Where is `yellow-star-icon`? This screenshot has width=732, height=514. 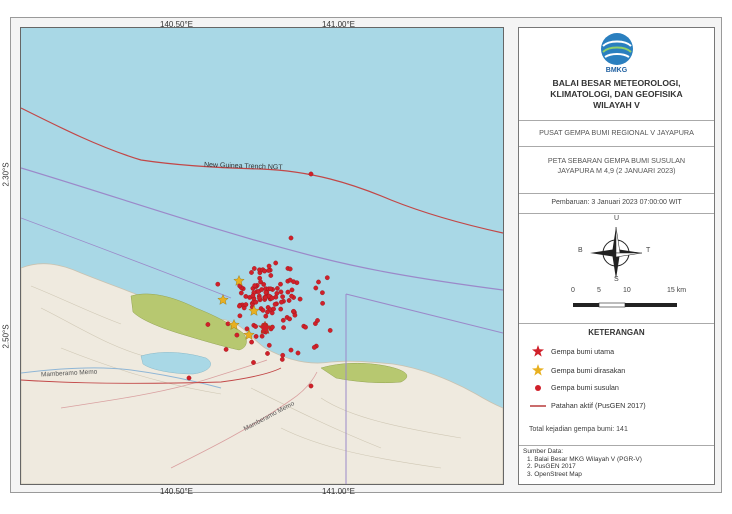
yellow-star-icon is located at coordinates (538, 370).